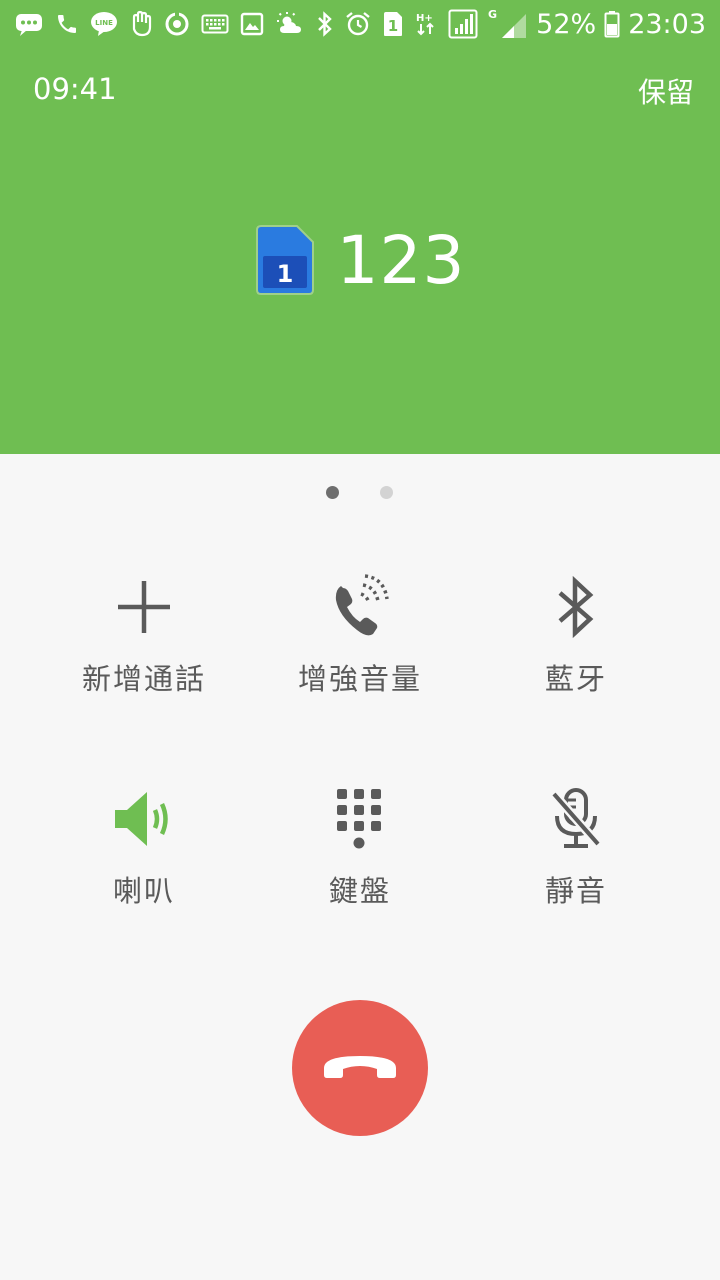 This screenshot has width=720, height=1280. Describe the element at coordinates (667, 24) in the screenshot. I see `status-clock: 23:03` at that location.